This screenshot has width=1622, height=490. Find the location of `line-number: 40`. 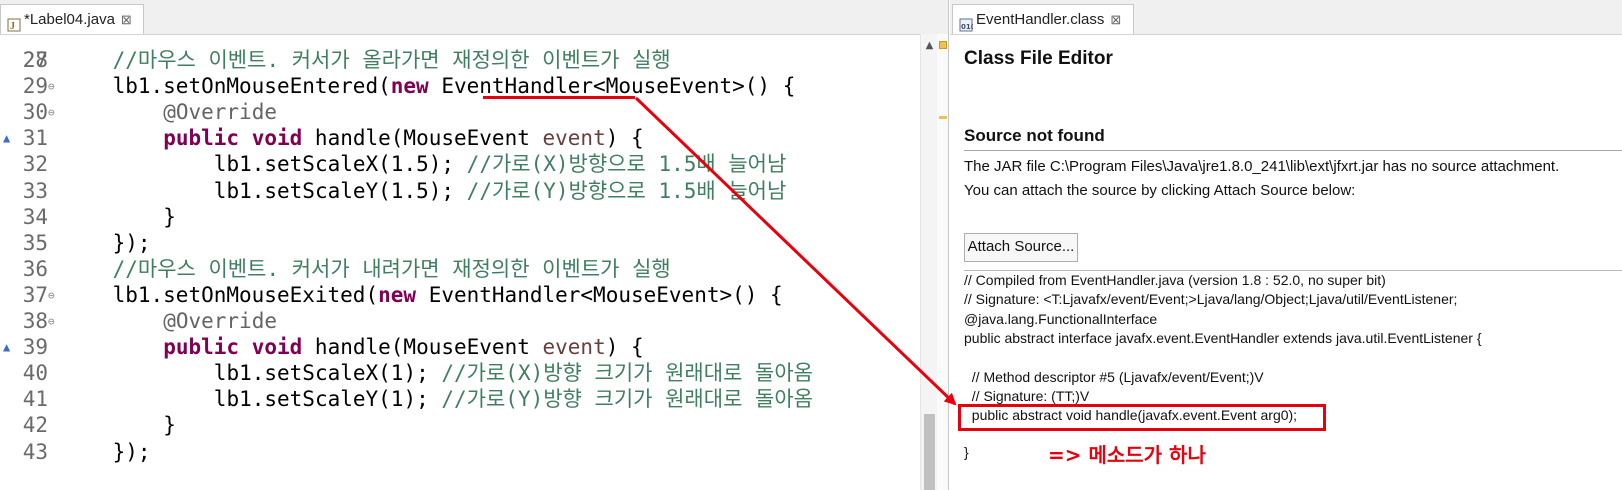

line-number: 40 is located at coordinates (35, 373).